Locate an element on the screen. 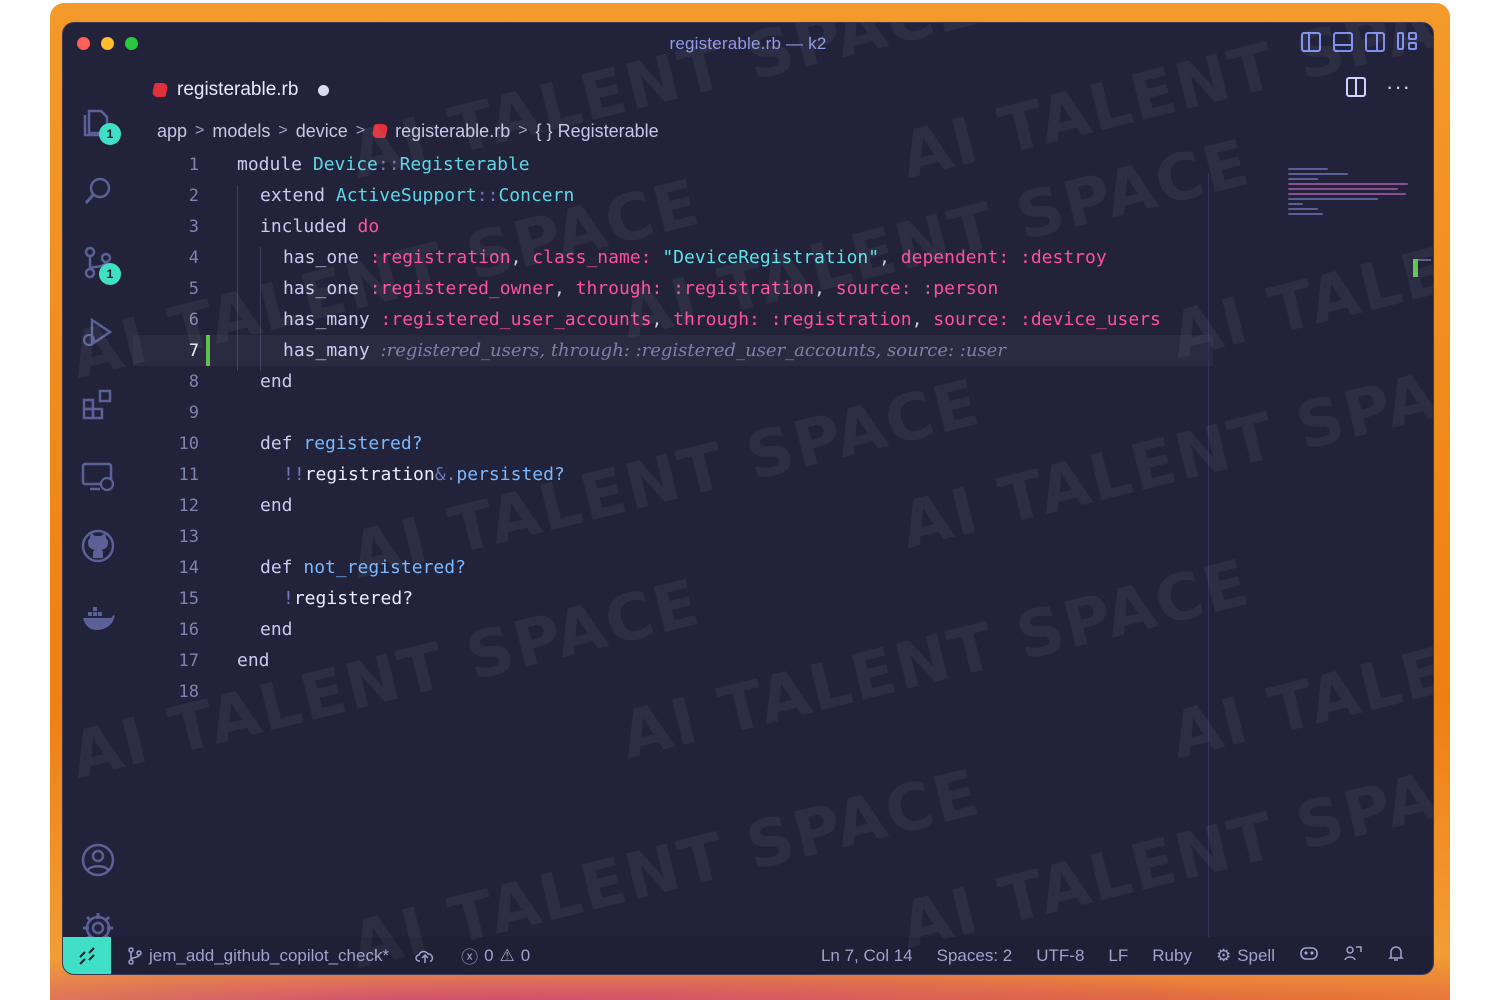 The width and height of the screenshot is (1500, 1000). breadcrumb-item: registerable.rb is located at coordinates (452, 131).